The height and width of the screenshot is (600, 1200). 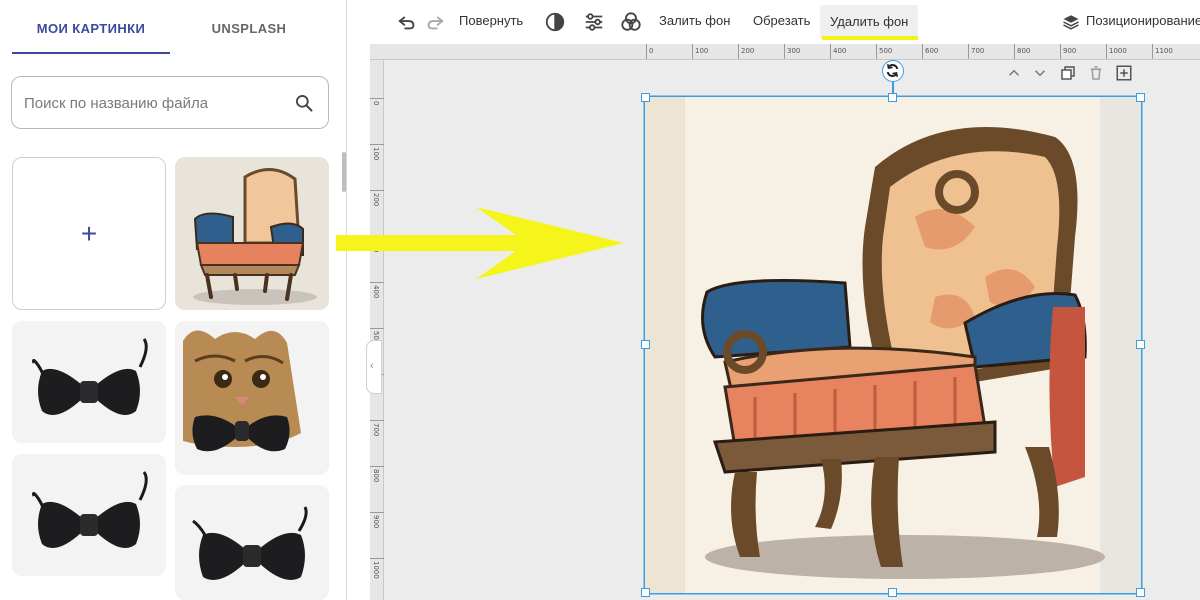 I want to click on rotate-handle, so click(x=893, y=71).